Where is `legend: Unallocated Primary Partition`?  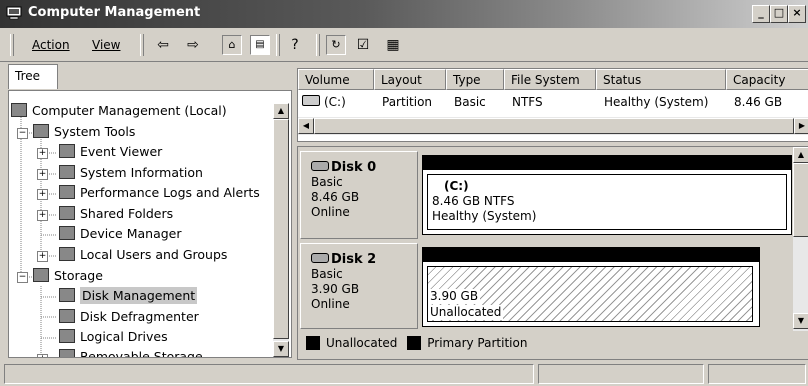
legend: Unallocated Primary Partition is located at coordinates (553, 343).